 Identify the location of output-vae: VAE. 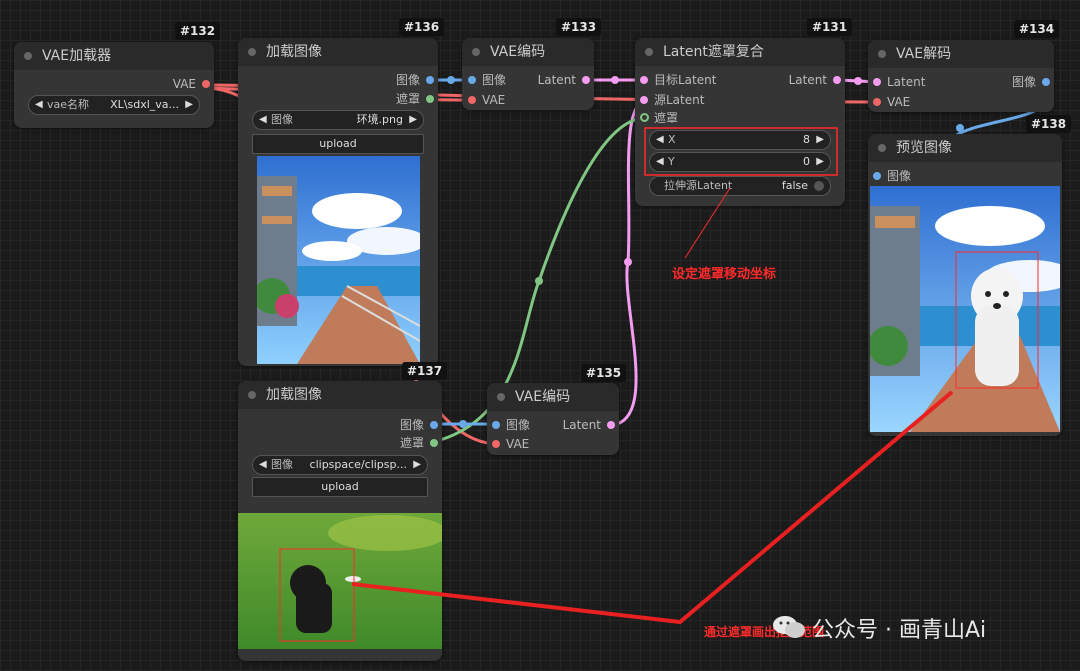
(191, 84).